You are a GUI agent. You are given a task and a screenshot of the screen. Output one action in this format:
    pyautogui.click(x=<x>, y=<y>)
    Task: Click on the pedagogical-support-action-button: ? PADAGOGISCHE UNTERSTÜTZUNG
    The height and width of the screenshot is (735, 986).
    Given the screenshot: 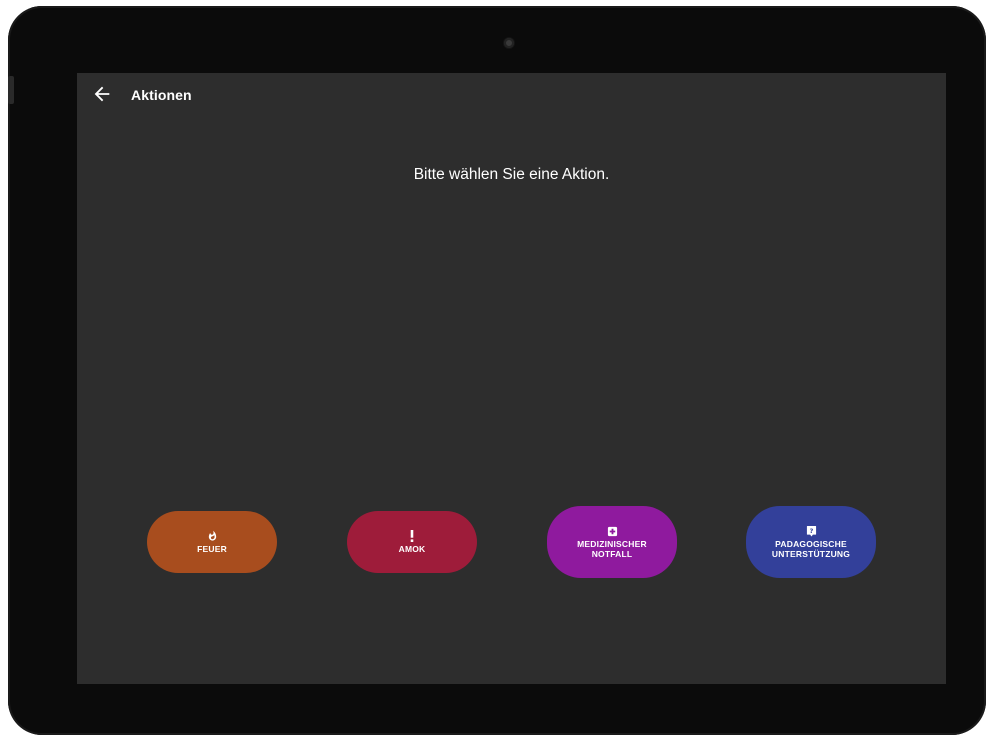 What is the action you would take?
    pyautogui.click(x=811, y=542)
    